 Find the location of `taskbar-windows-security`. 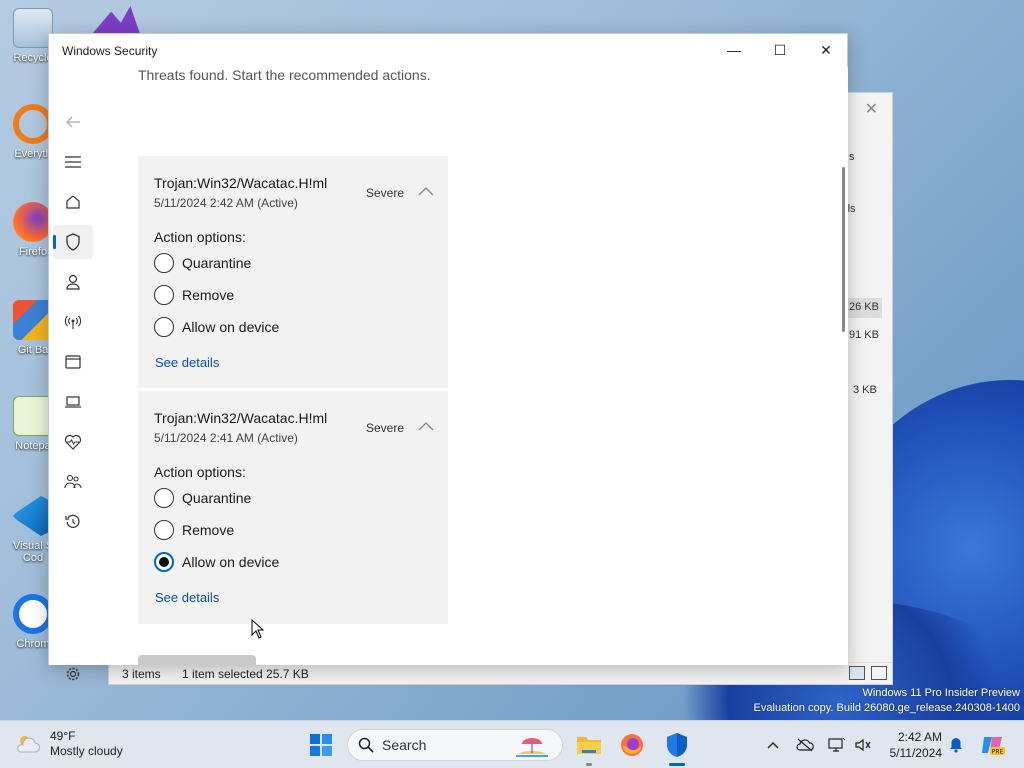

taskbar-windows-security is located at coordinates (677, 745).